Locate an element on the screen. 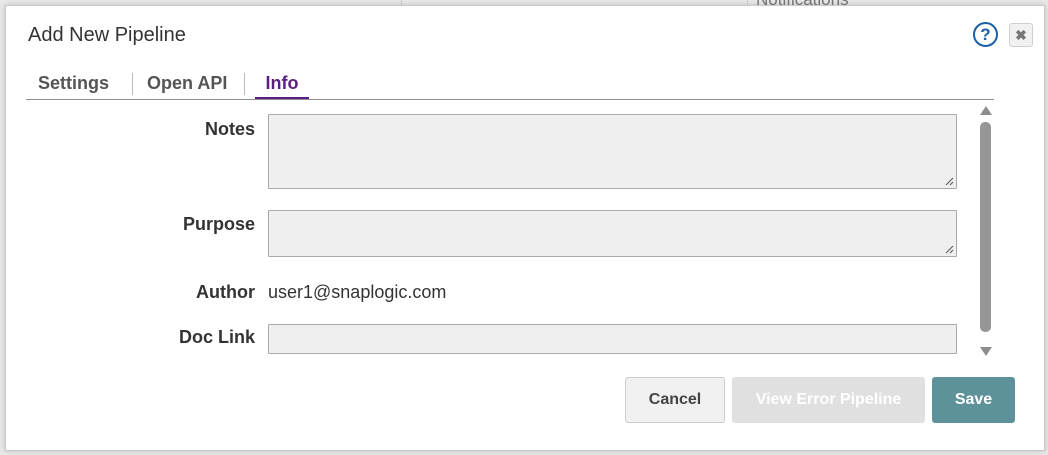 This screenshot has width=1048, height=455. close-icon: ✖ is located at coordinates (1021, 35).